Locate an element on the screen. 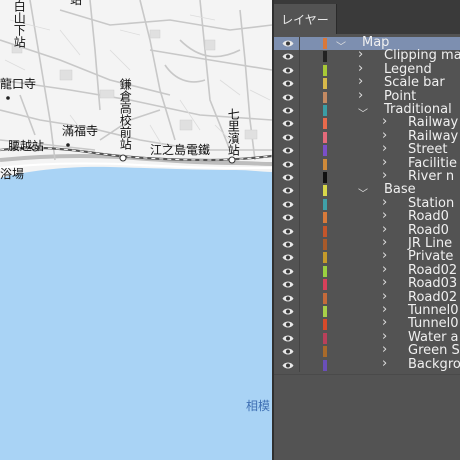 This screenshot has width=460, height=460. layer-label: Backgro is located at coordinates (434, 364).